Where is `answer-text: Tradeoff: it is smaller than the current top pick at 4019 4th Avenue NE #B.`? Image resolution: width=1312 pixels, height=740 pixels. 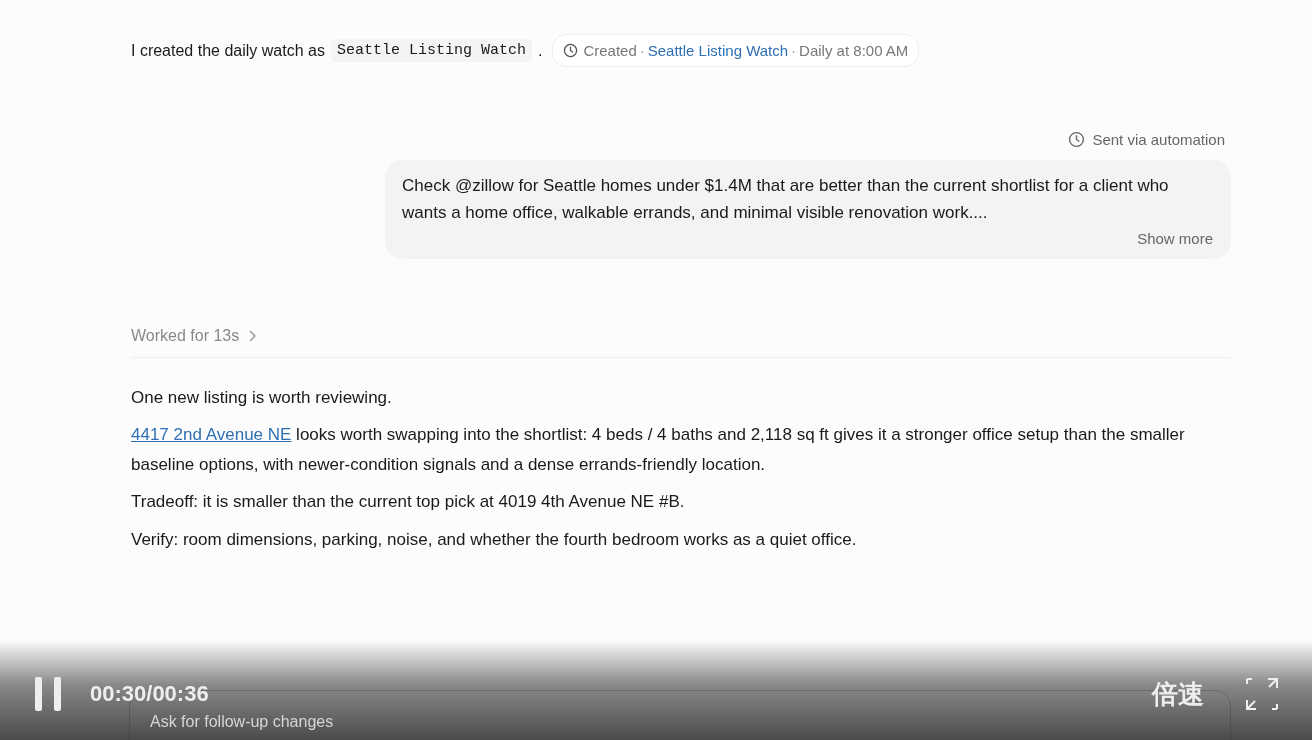 answer-text: Tradeoff: it is smaller than the current top pick at 4019 4th Avenue NE #B. is located at coordinates (408, 502).